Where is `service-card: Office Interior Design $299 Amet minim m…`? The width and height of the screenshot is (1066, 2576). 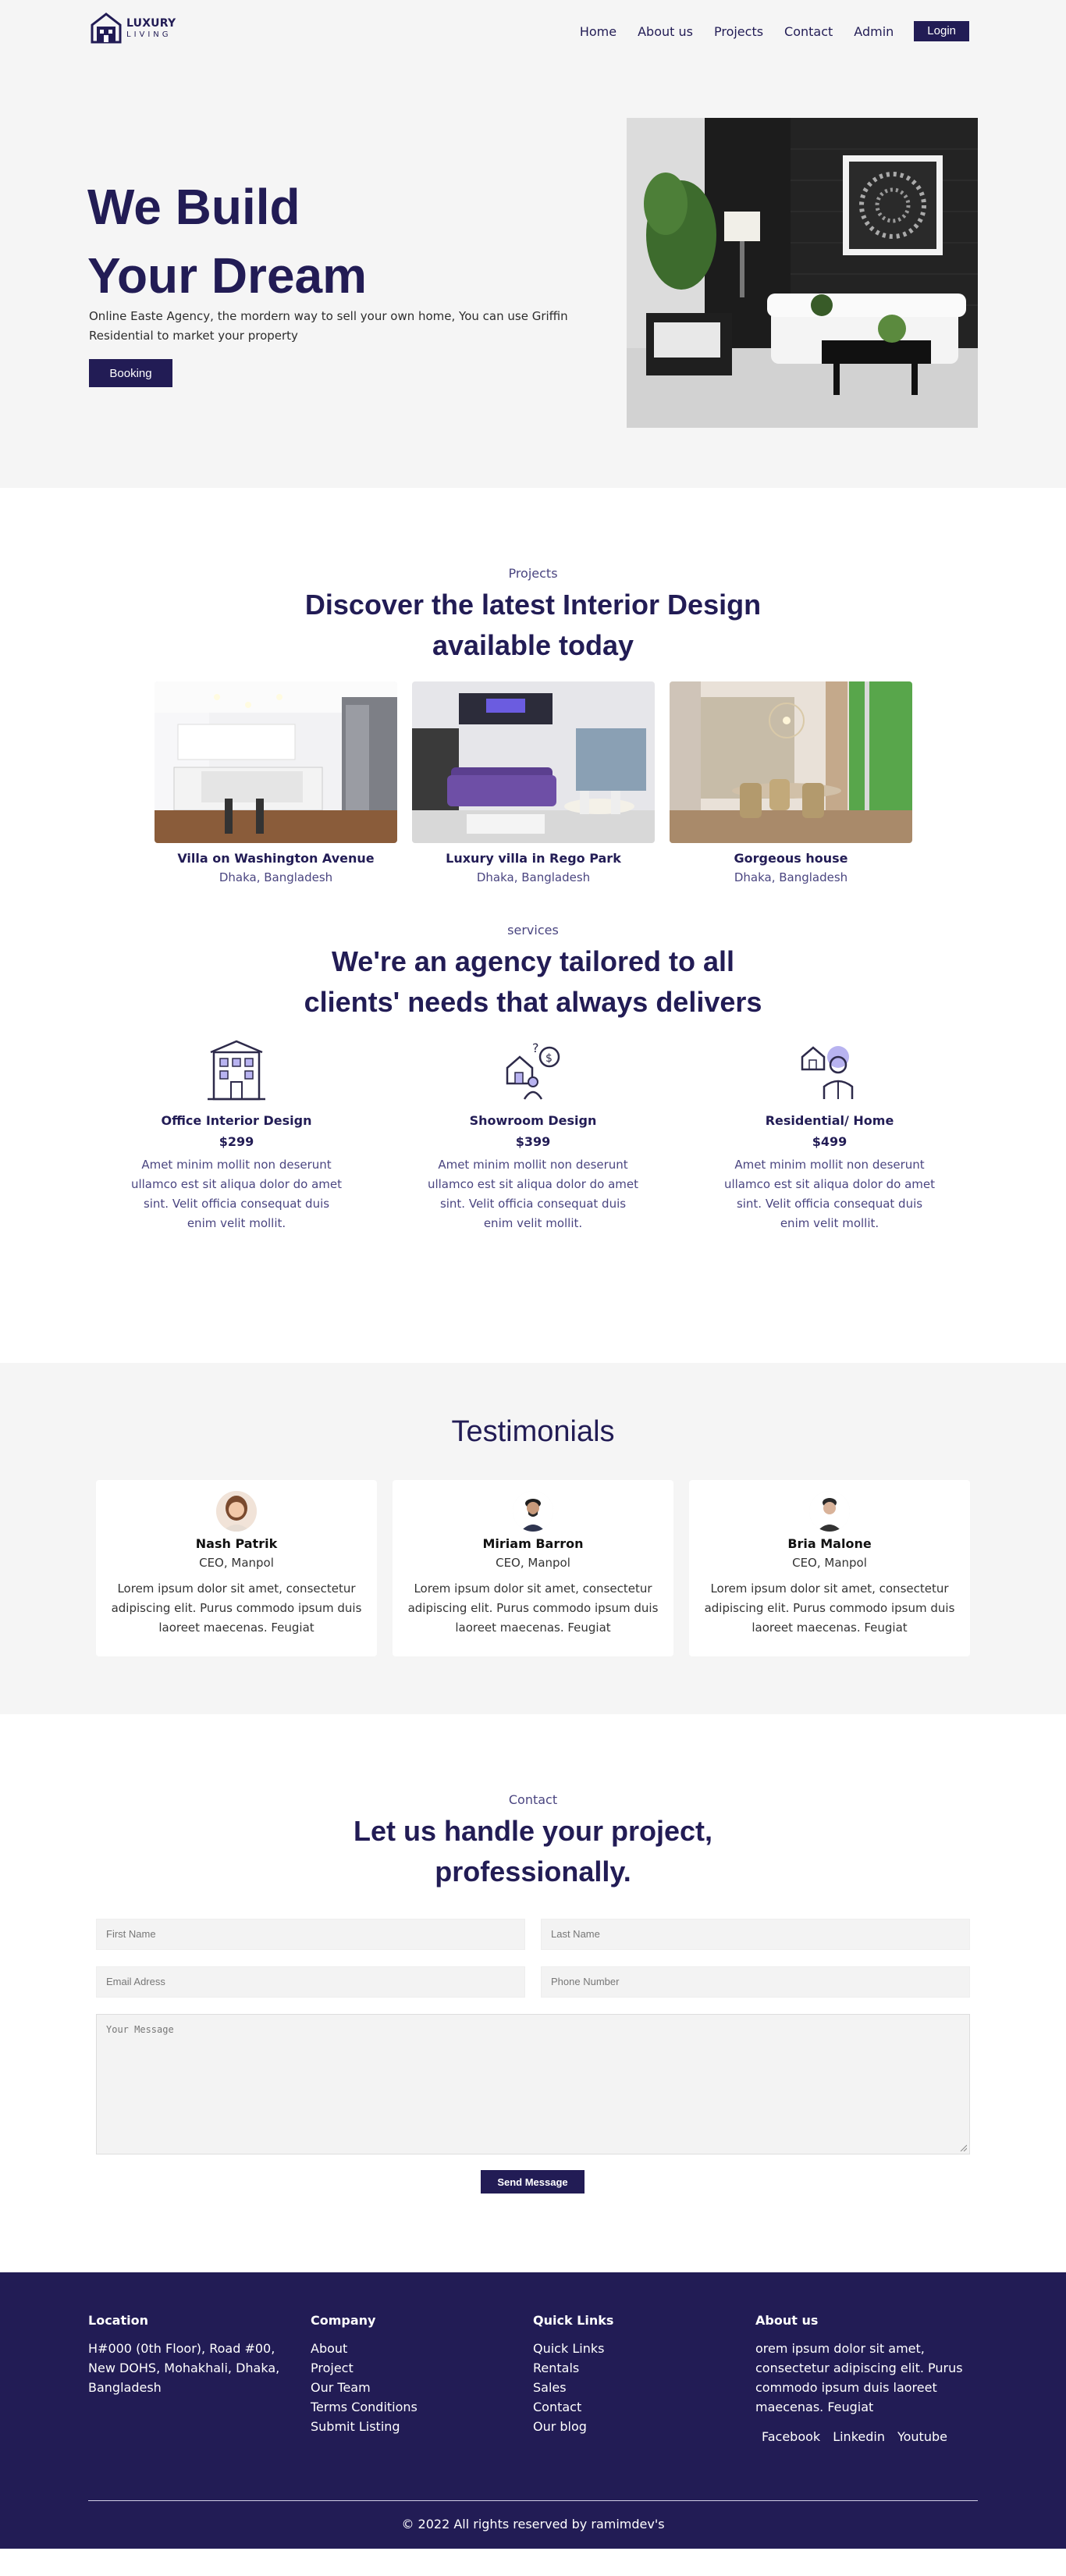
service-card: Office Interior Design $299 Amet minim m… is located at coordinates (236, 1135).